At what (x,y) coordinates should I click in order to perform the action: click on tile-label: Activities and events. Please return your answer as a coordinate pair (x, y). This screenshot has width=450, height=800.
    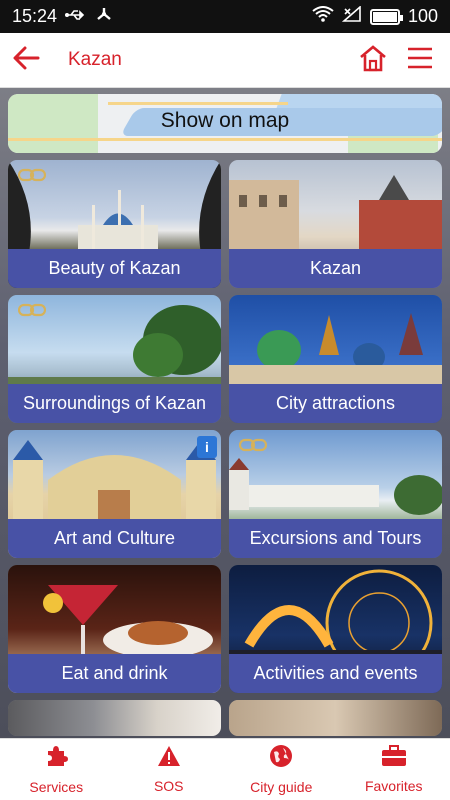
    Looking at the image, I should click on (335, 673).